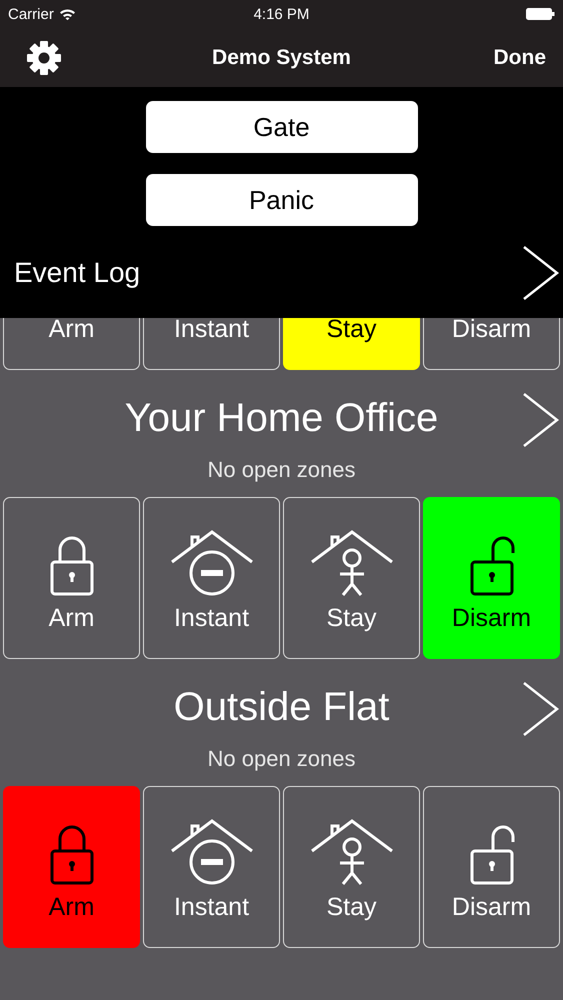  Describe the element at coordinates (282, 14) in the screenshot. I see `clock-time: 4:16 PM` at that location.